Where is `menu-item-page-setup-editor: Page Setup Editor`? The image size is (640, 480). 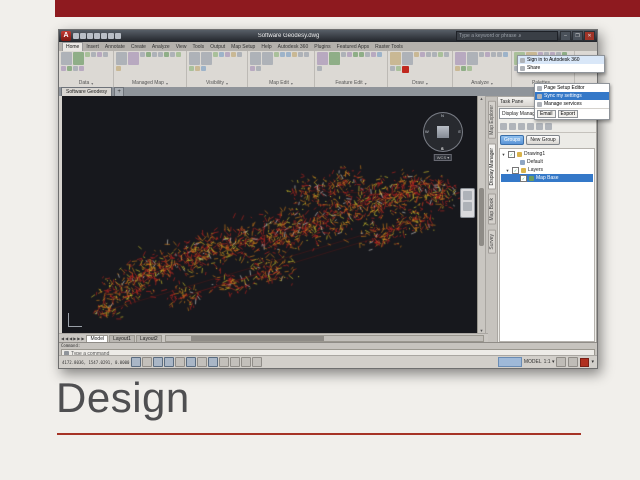 menu-item-page-setup-editor: Page Setup Editor is located at coordinates (572, 88).